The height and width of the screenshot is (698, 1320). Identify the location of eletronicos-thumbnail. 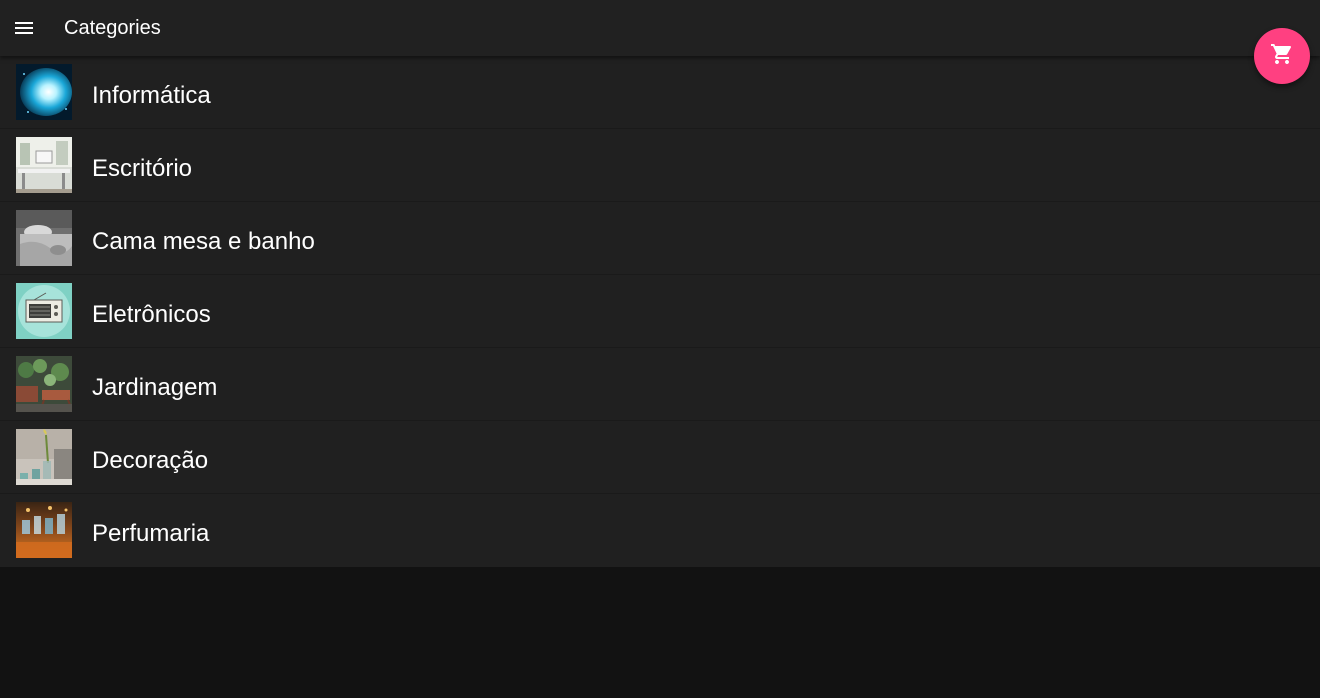
(44, 311).